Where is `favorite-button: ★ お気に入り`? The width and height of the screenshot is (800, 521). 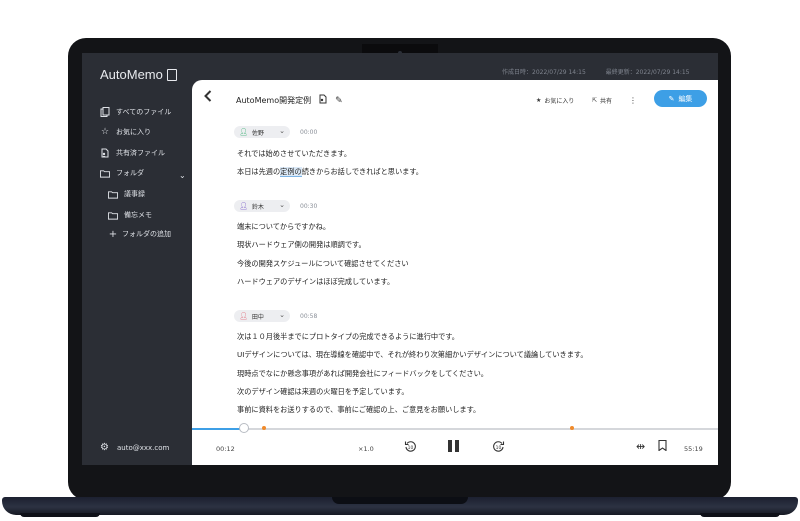 favorite-button: ★ お気に入り is located at coordinates (555, 100).